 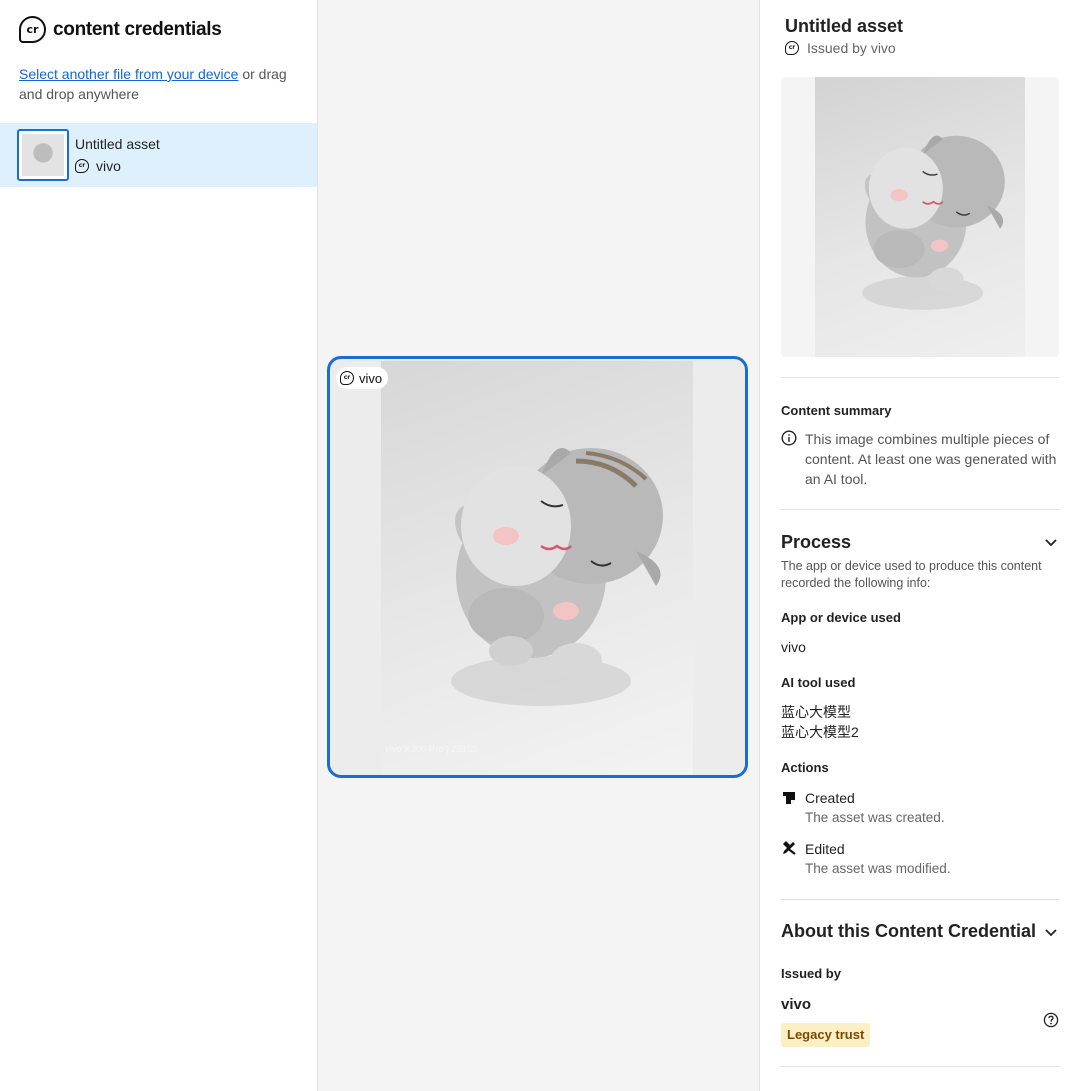 I want to click on ai-tool-value: 蓝心大模型2, so click(x=820, y=732).